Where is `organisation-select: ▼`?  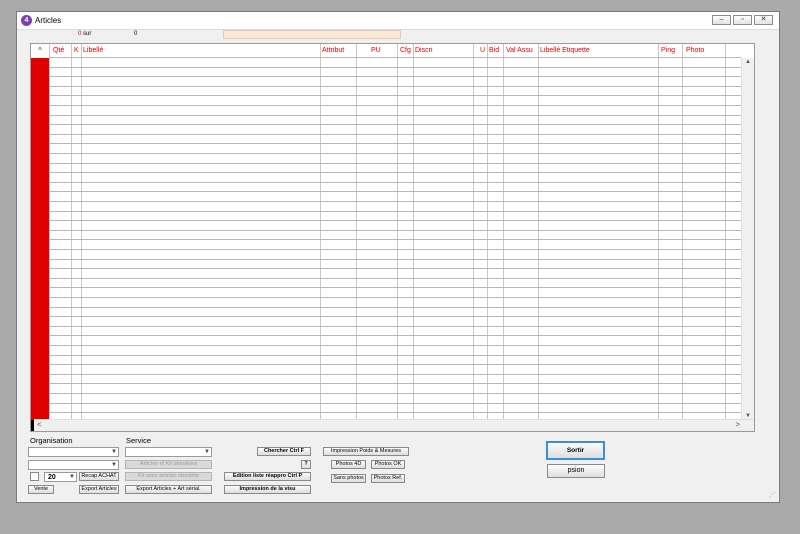 organisation-select: ▼ is located at coordinates (73, 452).